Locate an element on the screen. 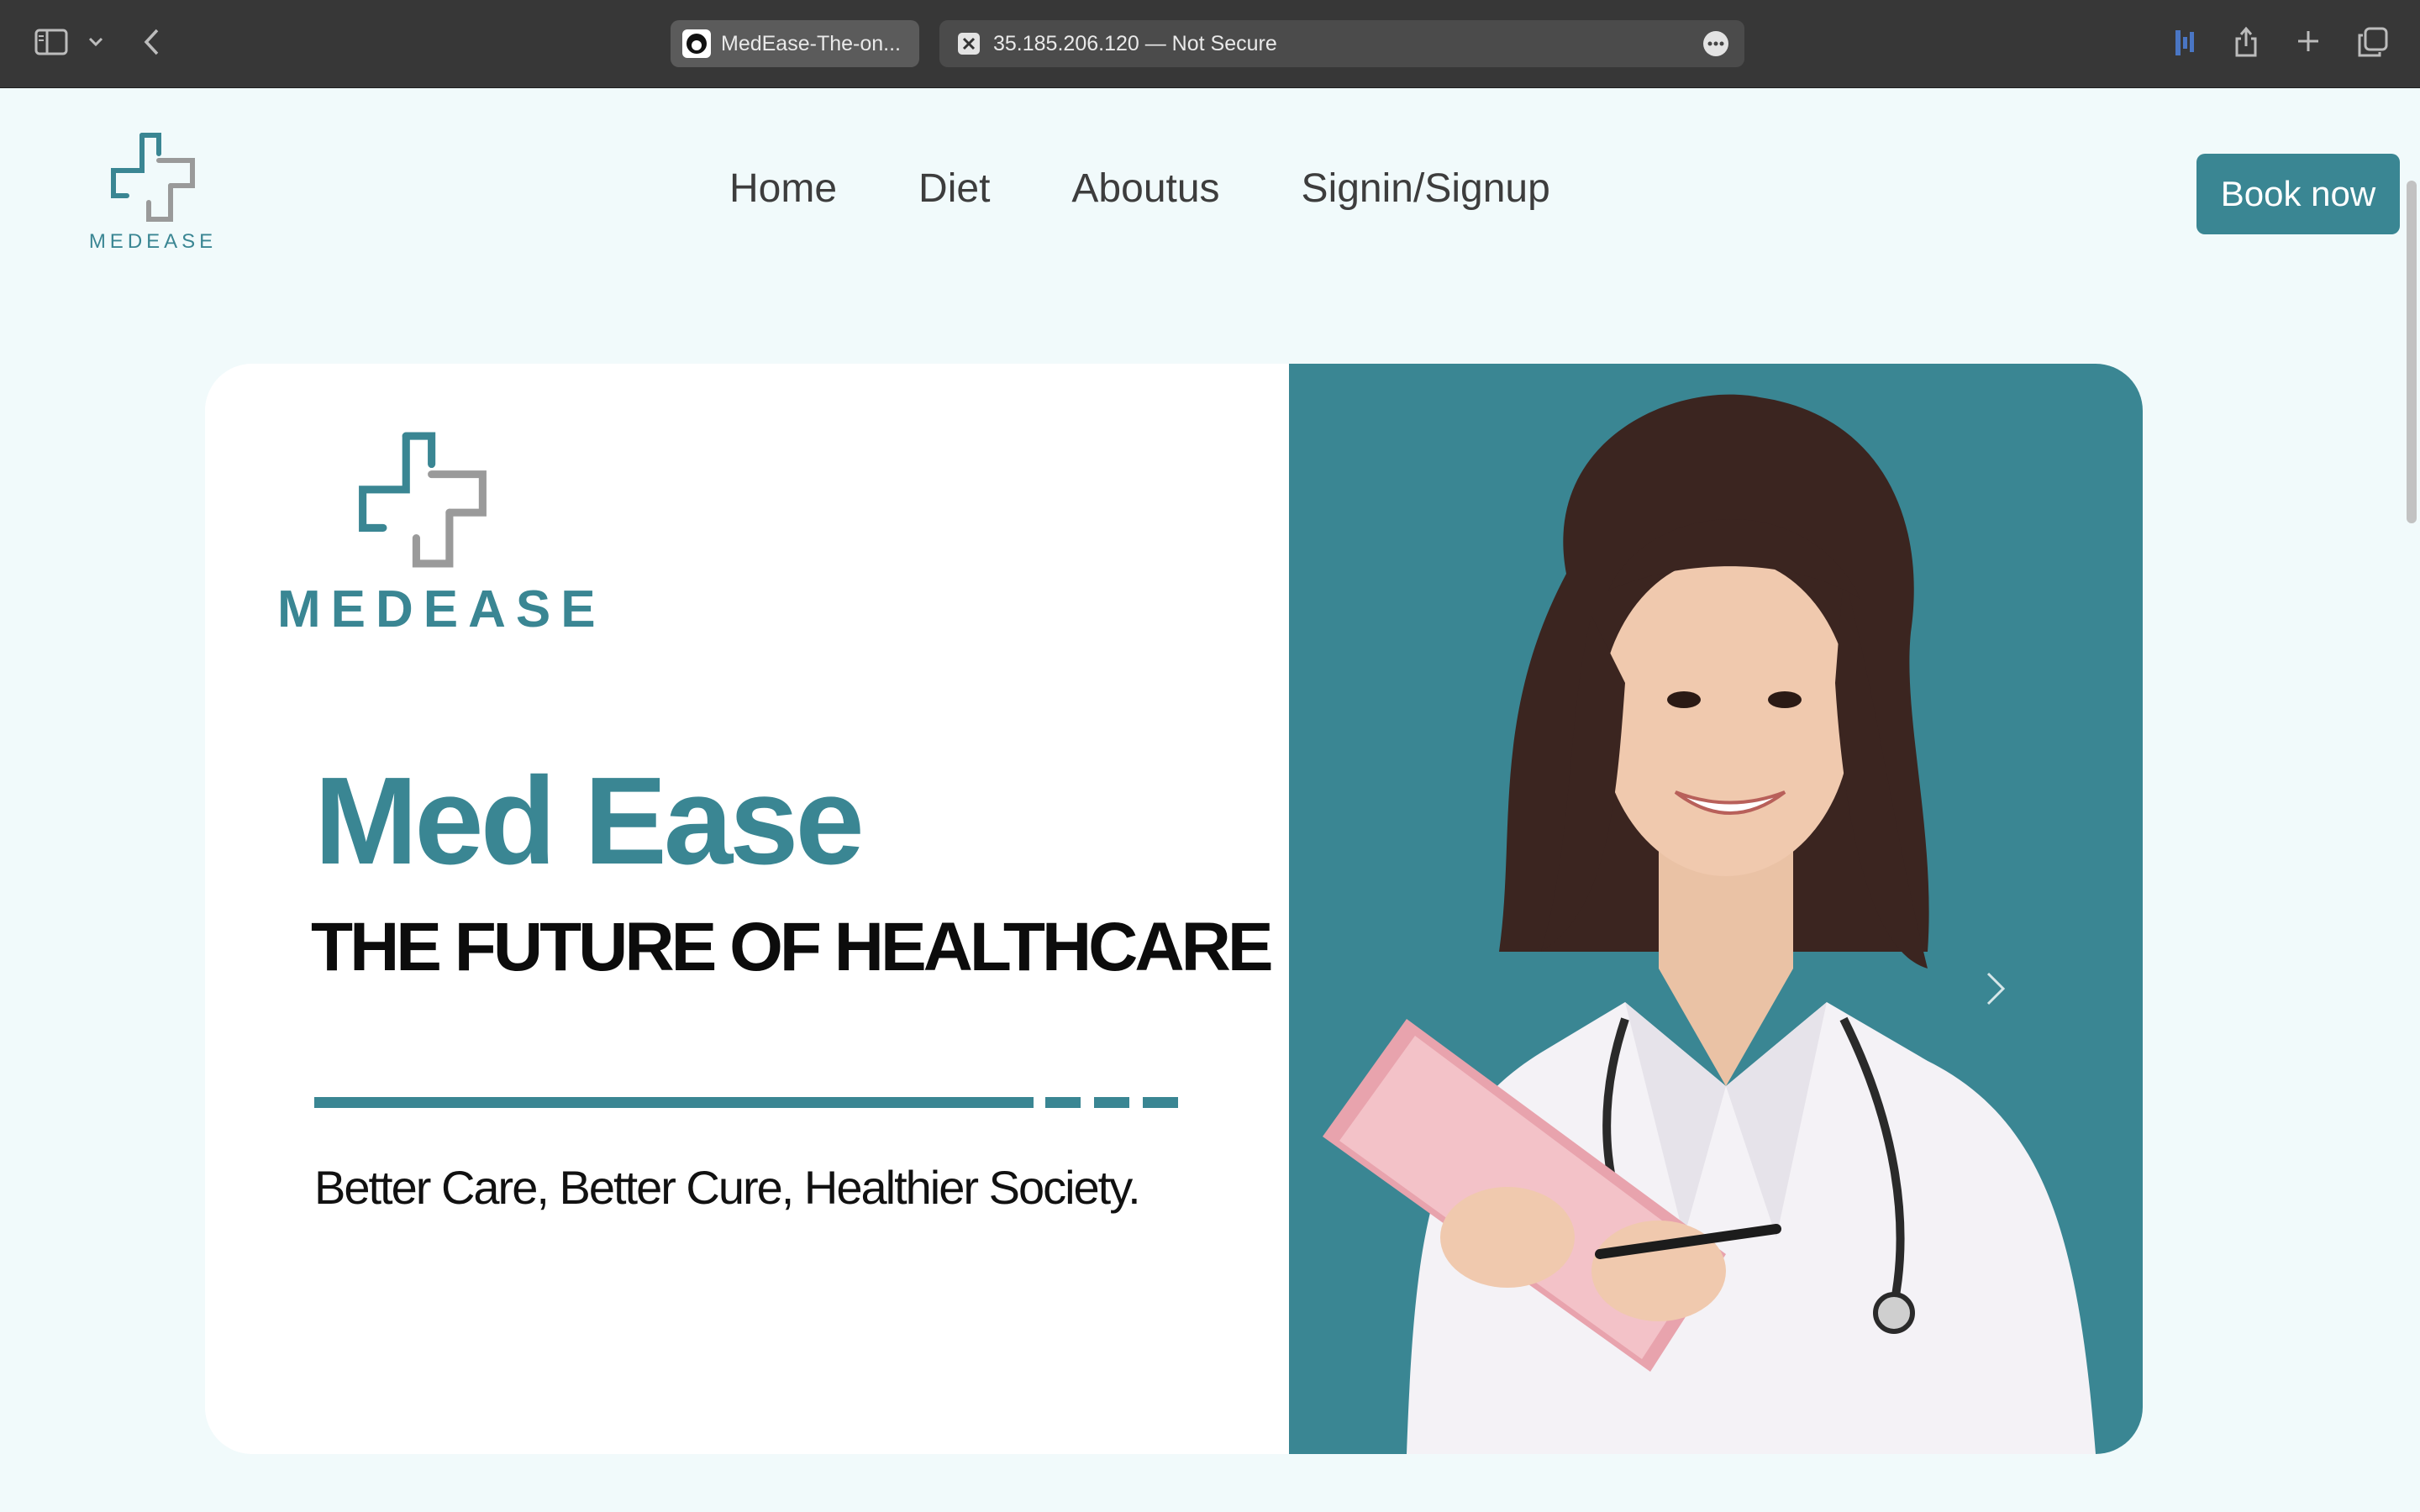 The height and width of the screenshot is (1512, 2420). carousel-next-icon is located at coordinates (1995, 990).